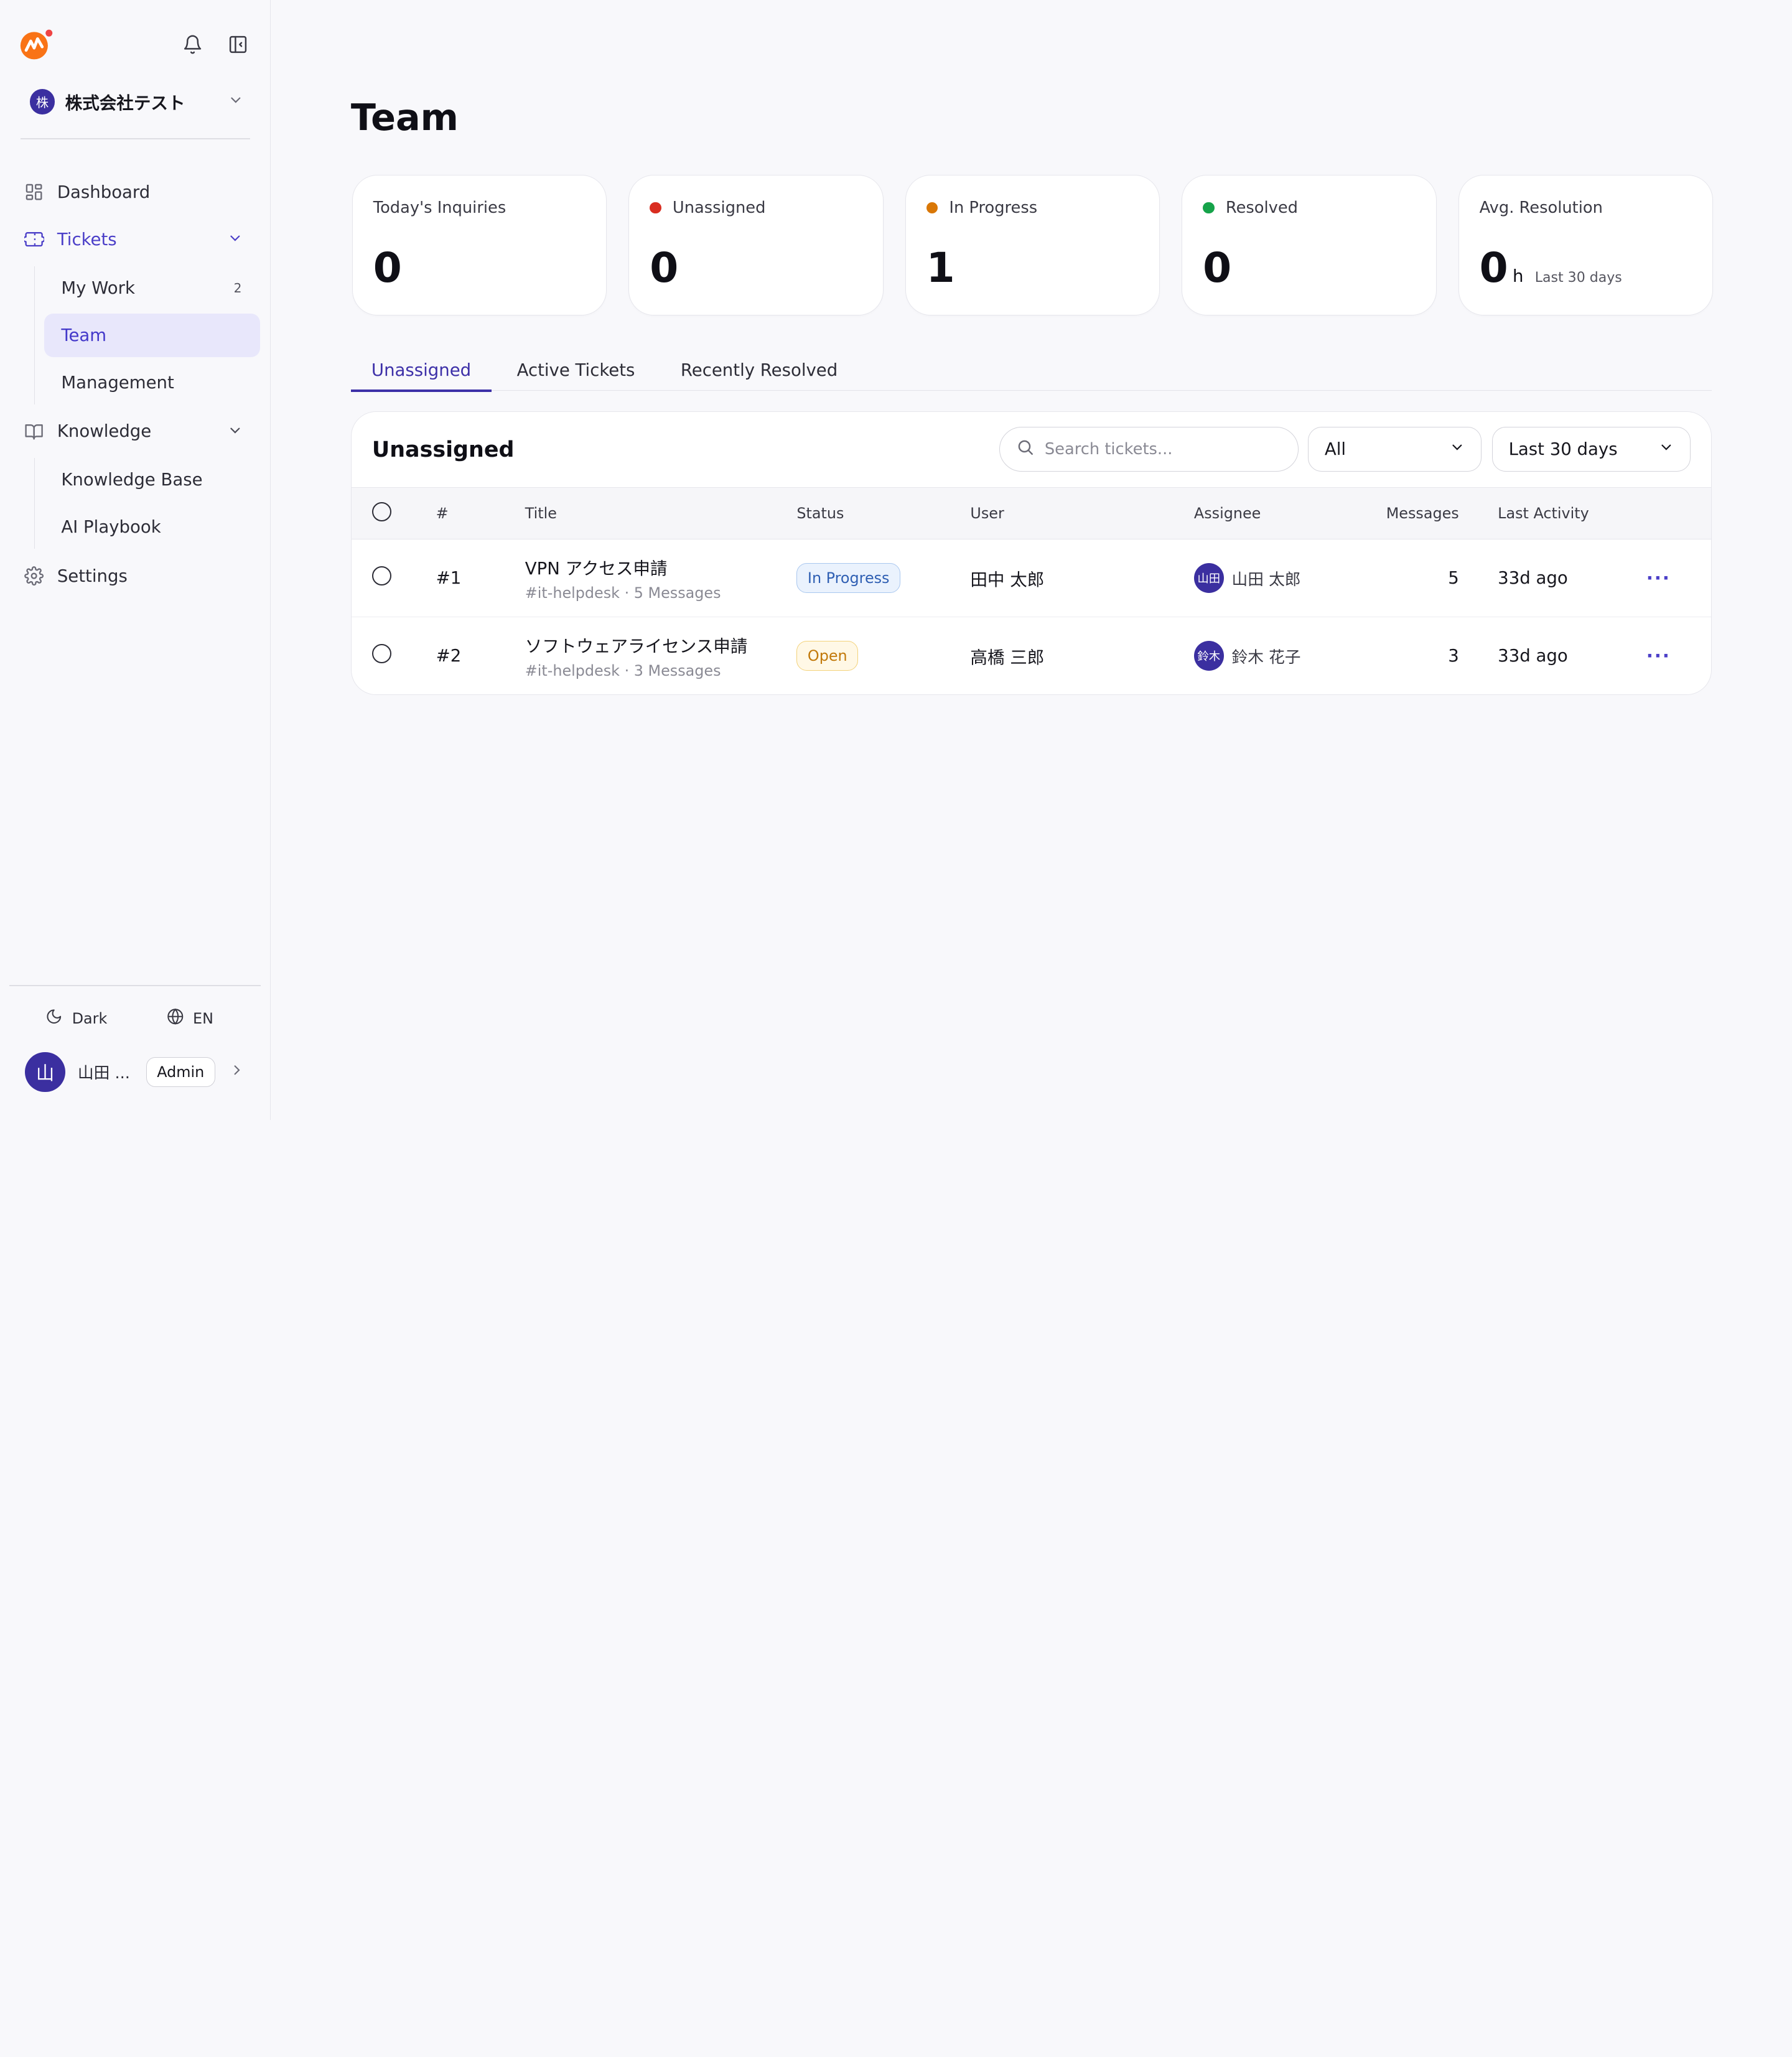 The height and width of the screenshot is (2057, 1792). I want to click on nav-item-knowledge: Knowledge, so click(135, 431).